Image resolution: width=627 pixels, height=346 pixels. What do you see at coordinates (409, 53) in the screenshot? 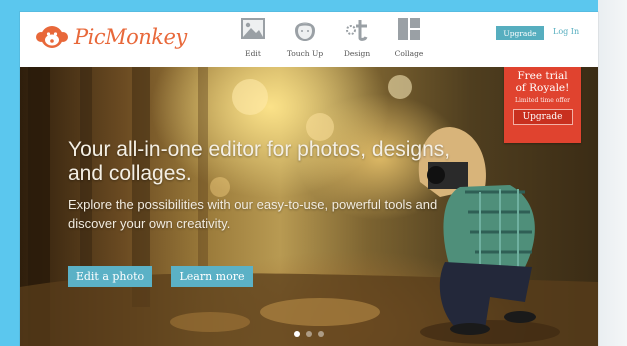
I see `nav-collage-label: Collage` at bounding box center [409, 53].